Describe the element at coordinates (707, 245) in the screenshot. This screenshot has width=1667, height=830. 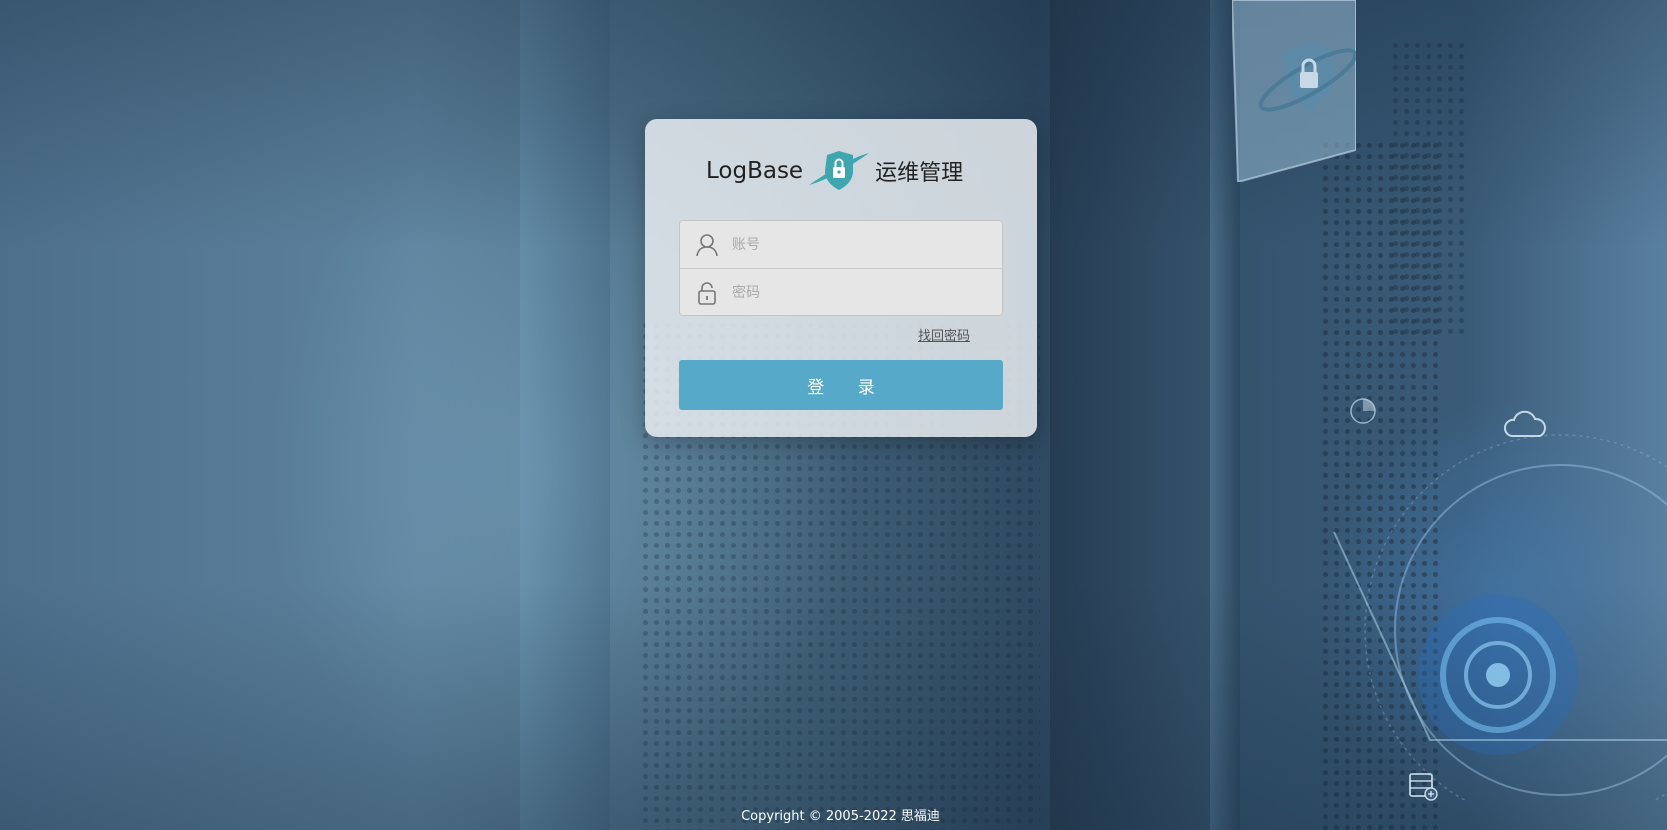
I see `user-icon` at that location.